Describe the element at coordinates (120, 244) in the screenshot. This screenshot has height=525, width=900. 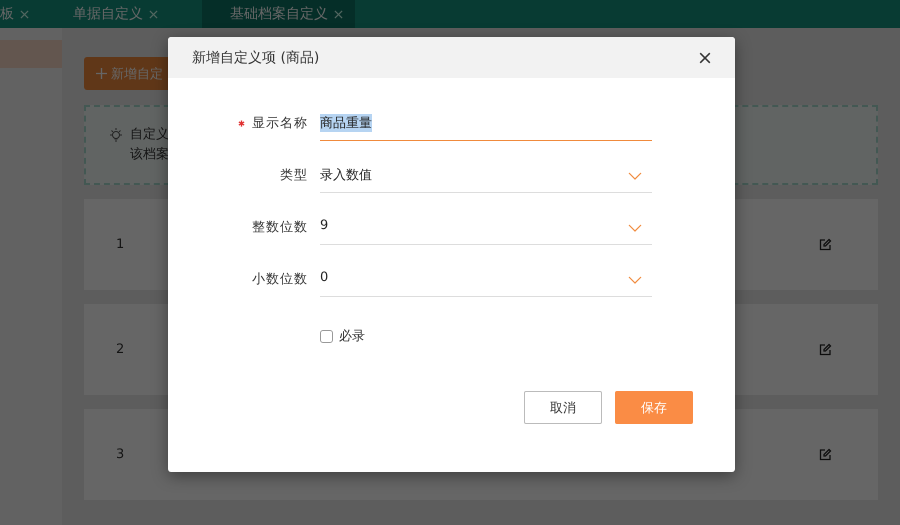
I see `row-number: 1` at that location.